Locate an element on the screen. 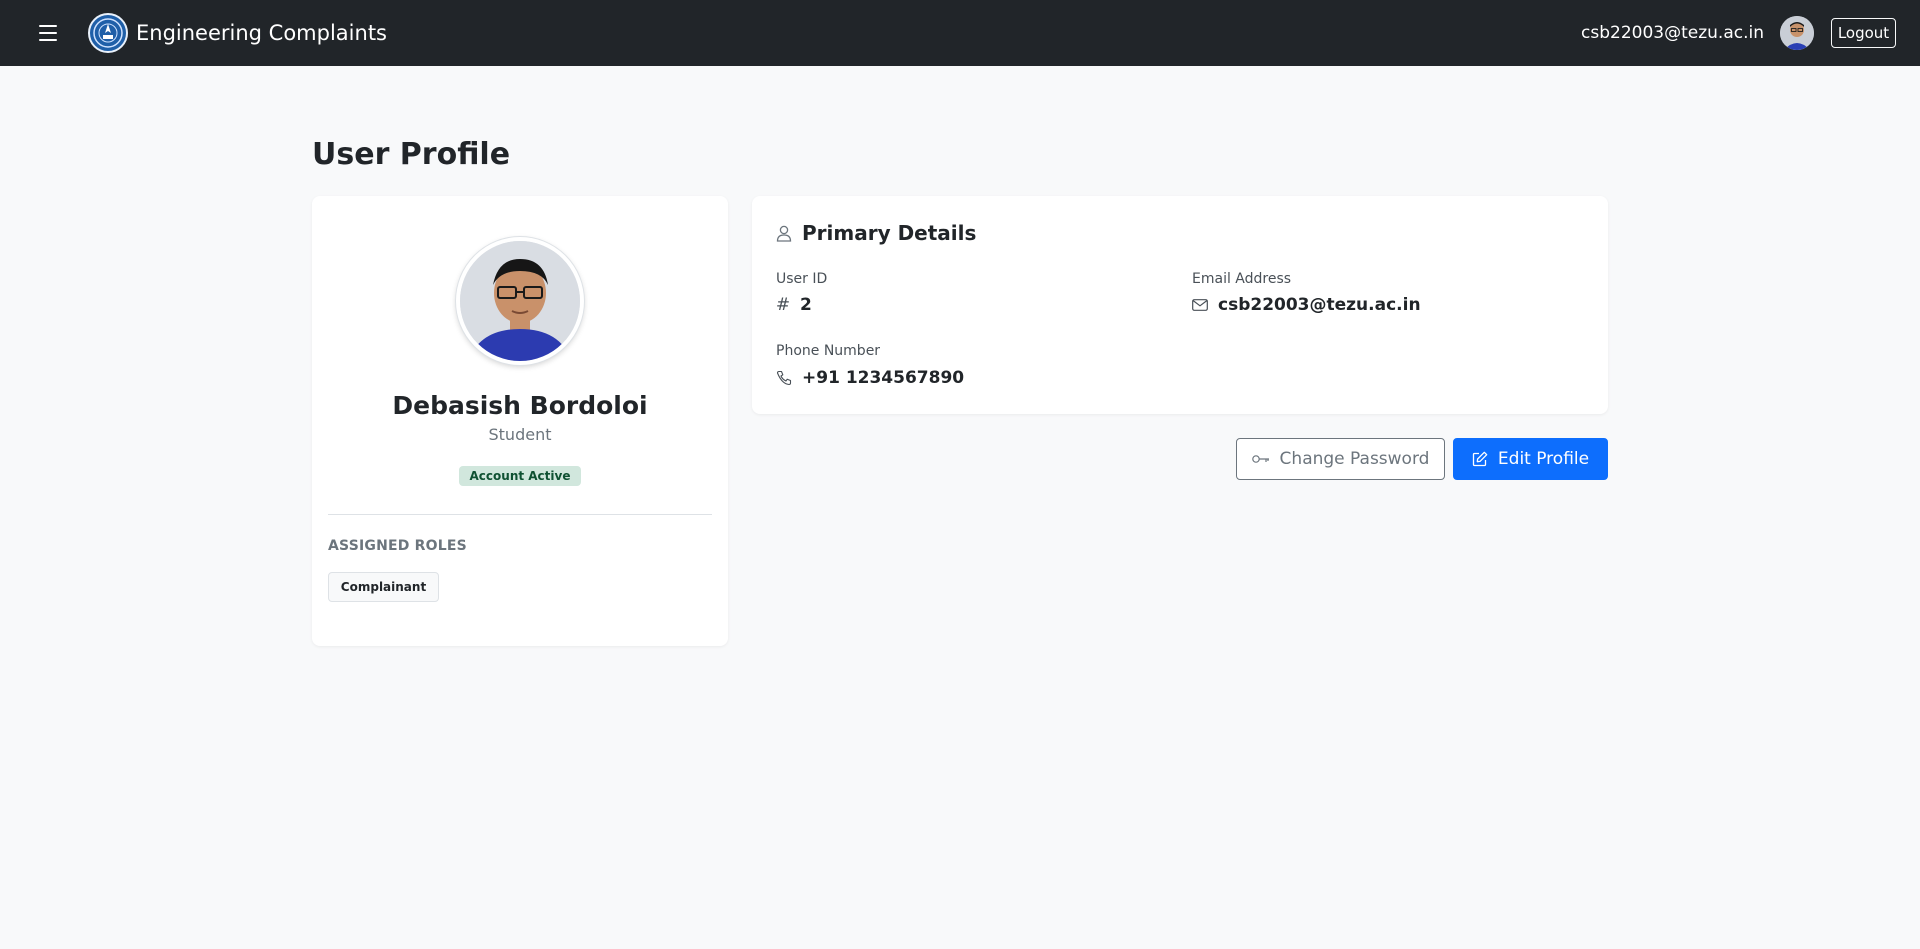 This screenshot has width=1920, height=949. profile-photo-icon is located at coordinates (520, 301).